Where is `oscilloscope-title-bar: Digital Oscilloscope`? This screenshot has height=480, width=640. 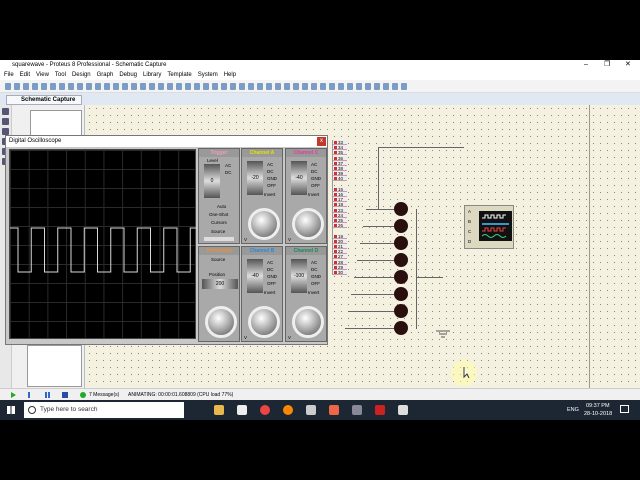 oscilloscope-title-bar: Digital Oscilloscope is located at coordinates (166, 141).